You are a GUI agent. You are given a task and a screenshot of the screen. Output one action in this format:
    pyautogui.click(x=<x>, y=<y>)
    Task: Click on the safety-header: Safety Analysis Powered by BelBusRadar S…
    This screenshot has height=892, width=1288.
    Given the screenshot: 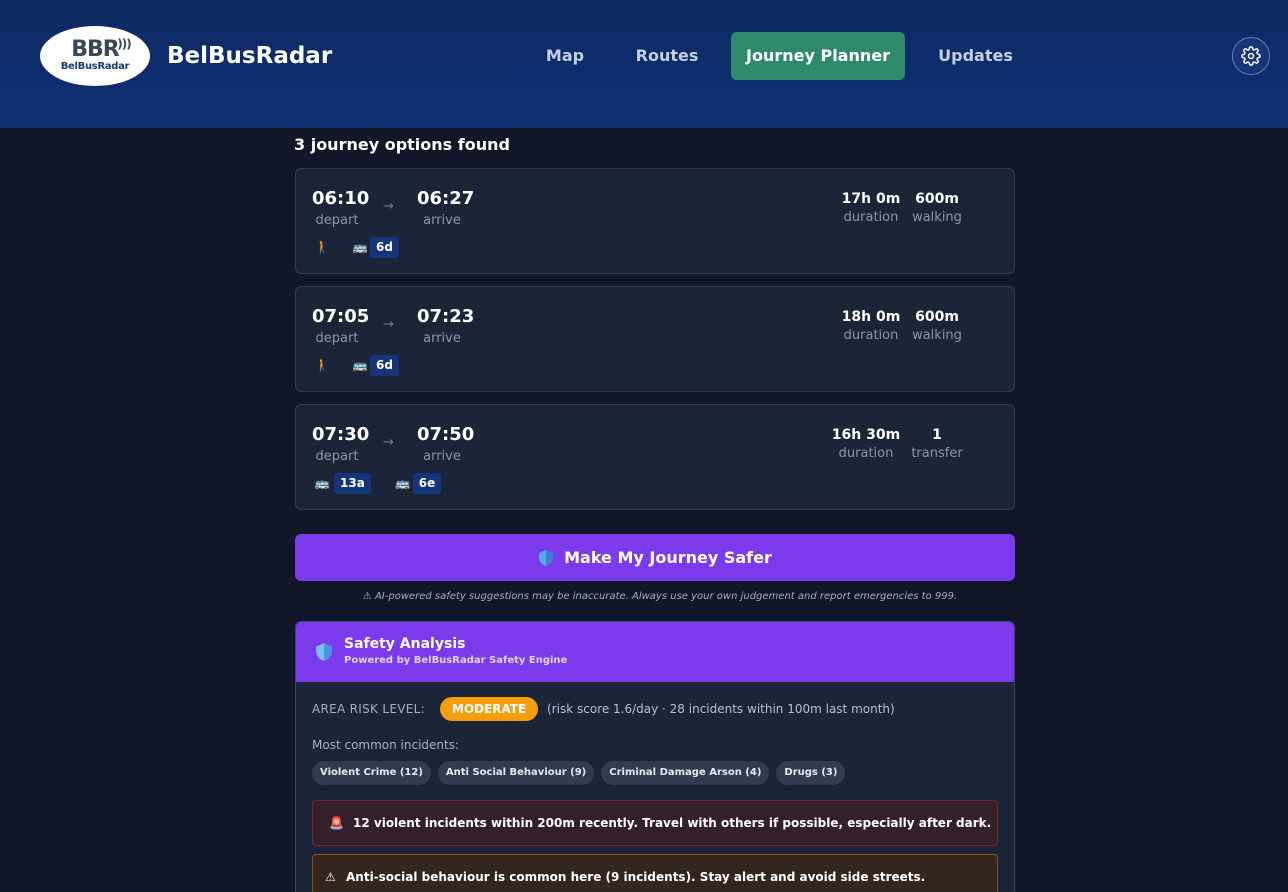 What is the action you would take?
    pyautogui.click(x=655, y=652)
    